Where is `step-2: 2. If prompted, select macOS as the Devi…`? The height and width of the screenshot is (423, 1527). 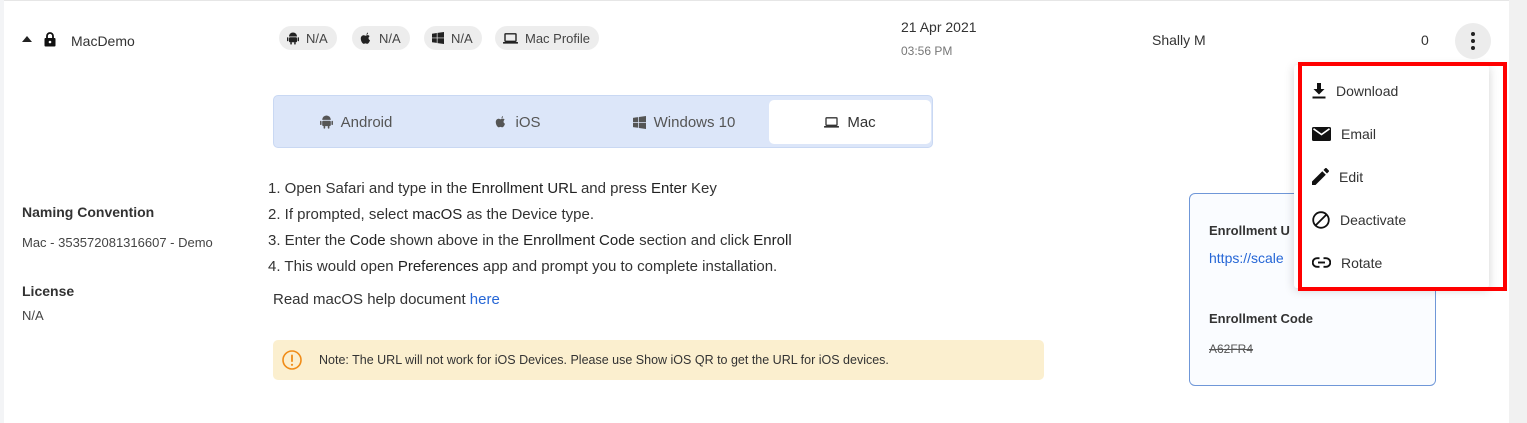
step-2: 2. If prompted, select macOS as the Devi… is located at coordinates (431, 214).